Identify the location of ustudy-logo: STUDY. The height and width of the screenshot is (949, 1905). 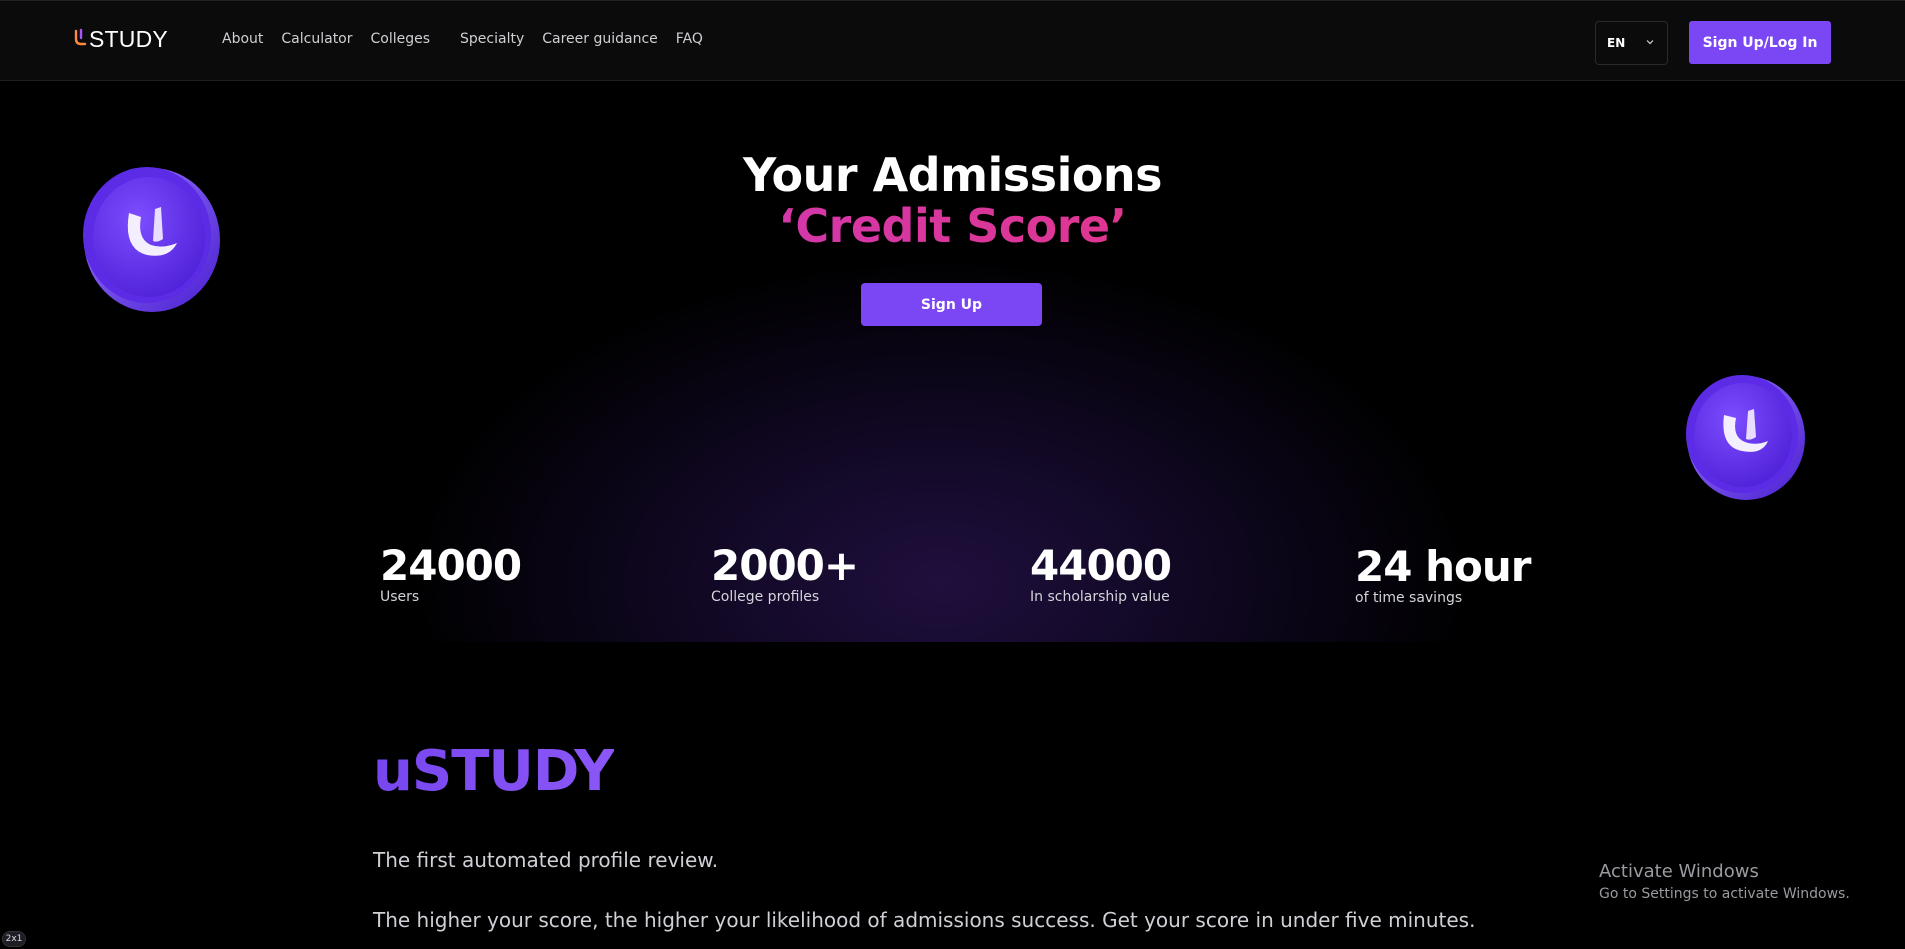
(120, 39).